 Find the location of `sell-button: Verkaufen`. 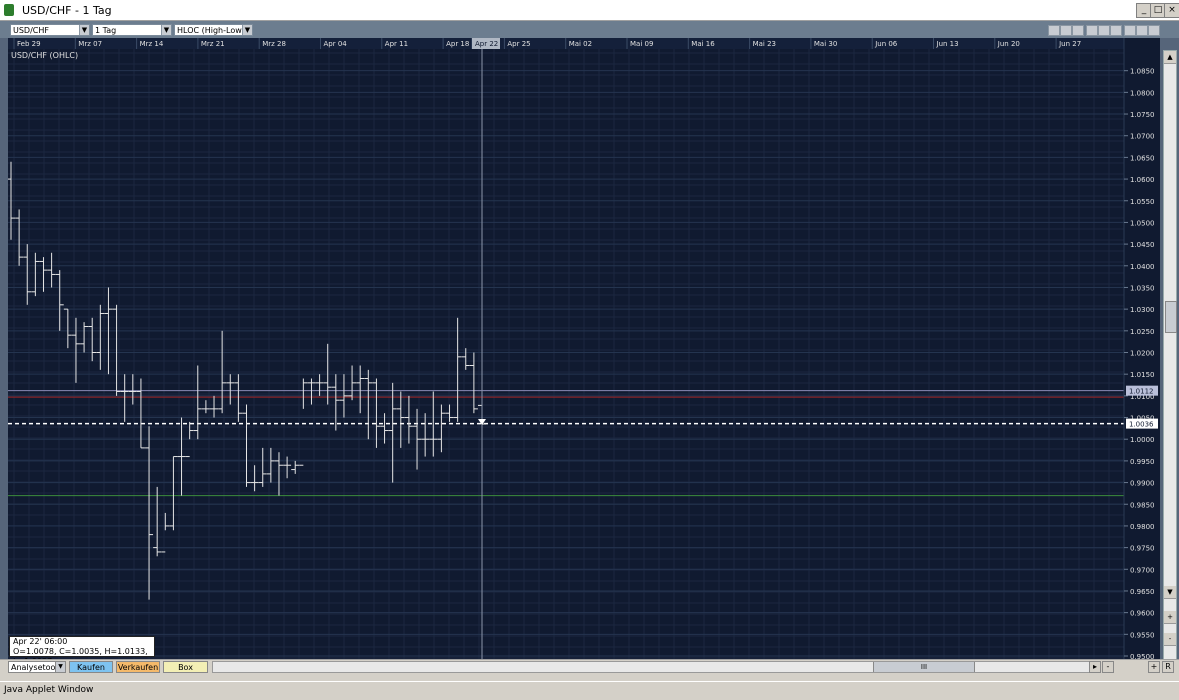

sell-button: Verkaufen is located at coordinates (138, 667).